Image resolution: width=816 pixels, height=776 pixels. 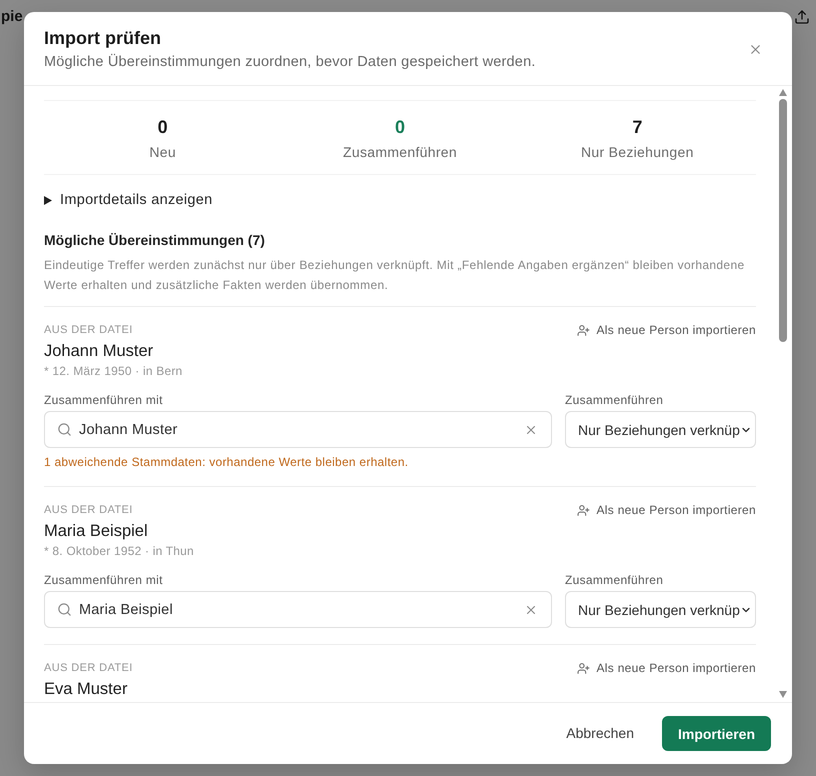 What do you see at coordinates (86, 689) in the screenshot?
I see `person-name: Eva Muster` at bounding box center [86, 689].